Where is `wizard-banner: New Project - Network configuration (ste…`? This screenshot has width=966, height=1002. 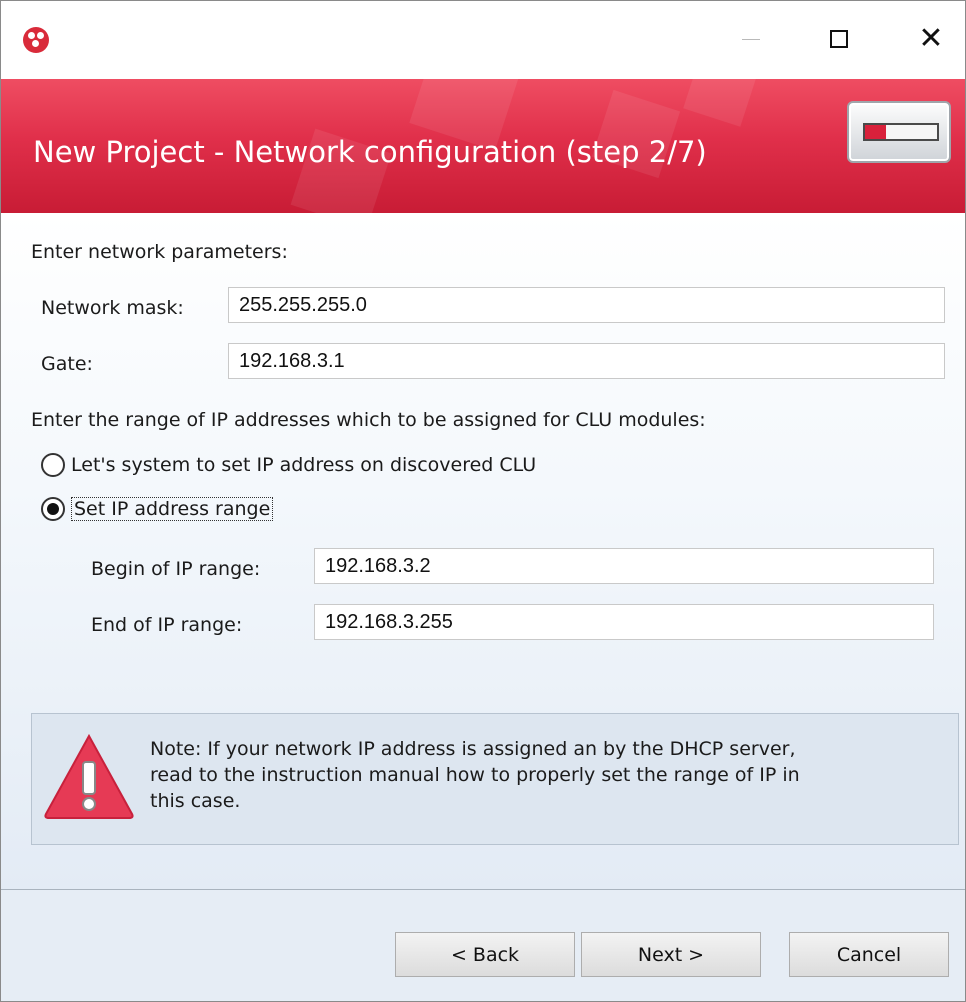 wizard-banner: New Project - Network configuration (ste… is located at coordinates (483, 146).